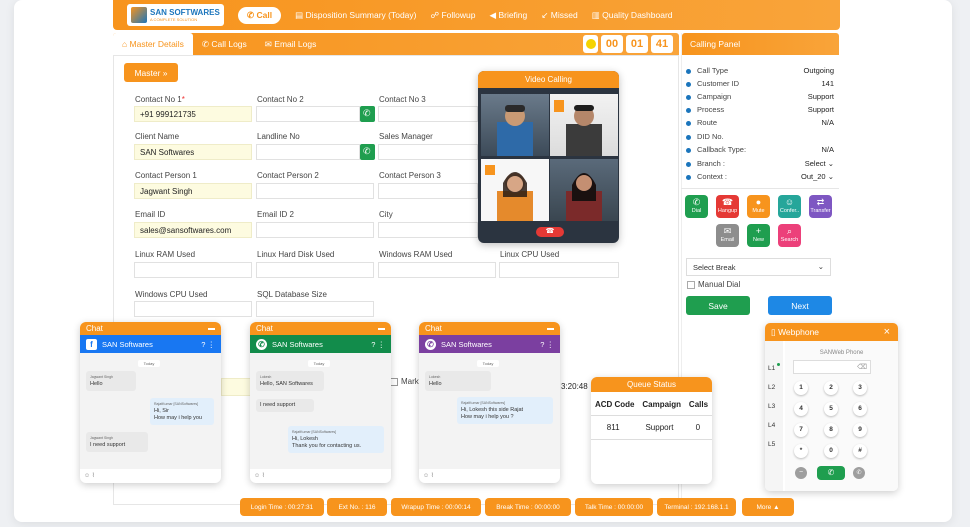 The image size is (970, 527). What do you see at coordinates (800, 305) in the screenshot?
I see `next-button: Next` at bounding box center [800, 305].